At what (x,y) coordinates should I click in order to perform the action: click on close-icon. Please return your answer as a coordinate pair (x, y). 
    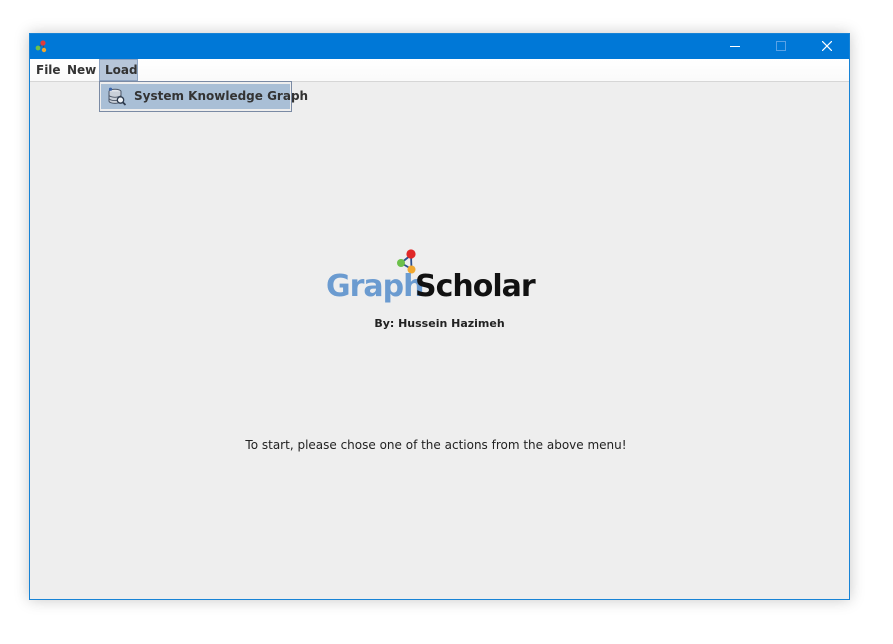
    Looking at the image, I should click on (827, 46).